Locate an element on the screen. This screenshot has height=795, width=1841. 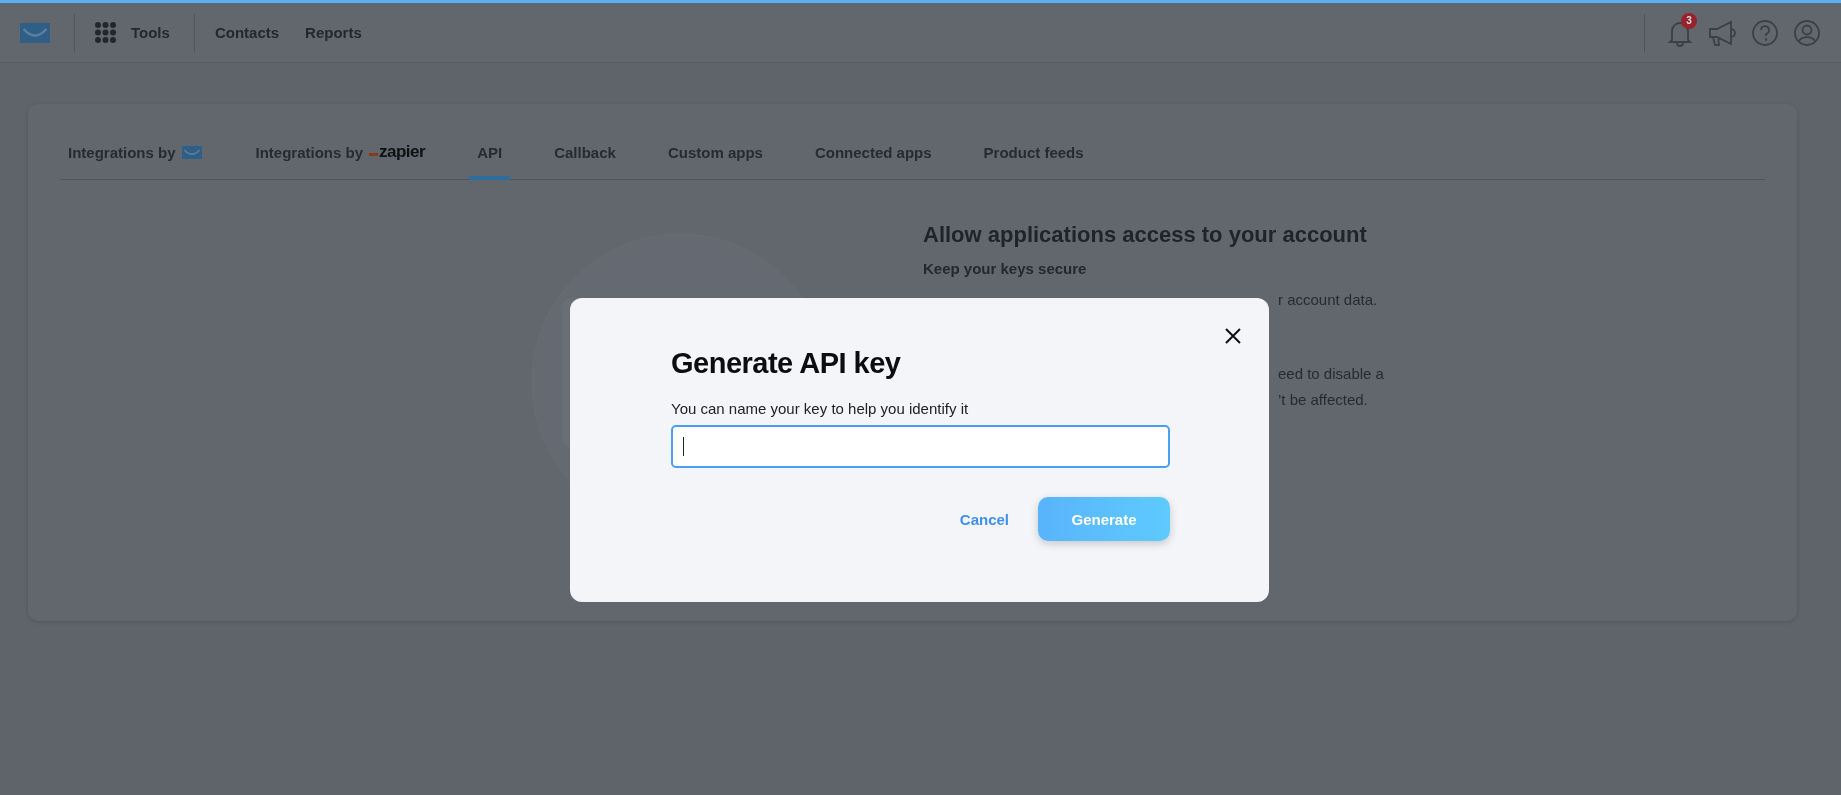
paragraph-text: eed to disable a is located at coordinates (1331, 373).